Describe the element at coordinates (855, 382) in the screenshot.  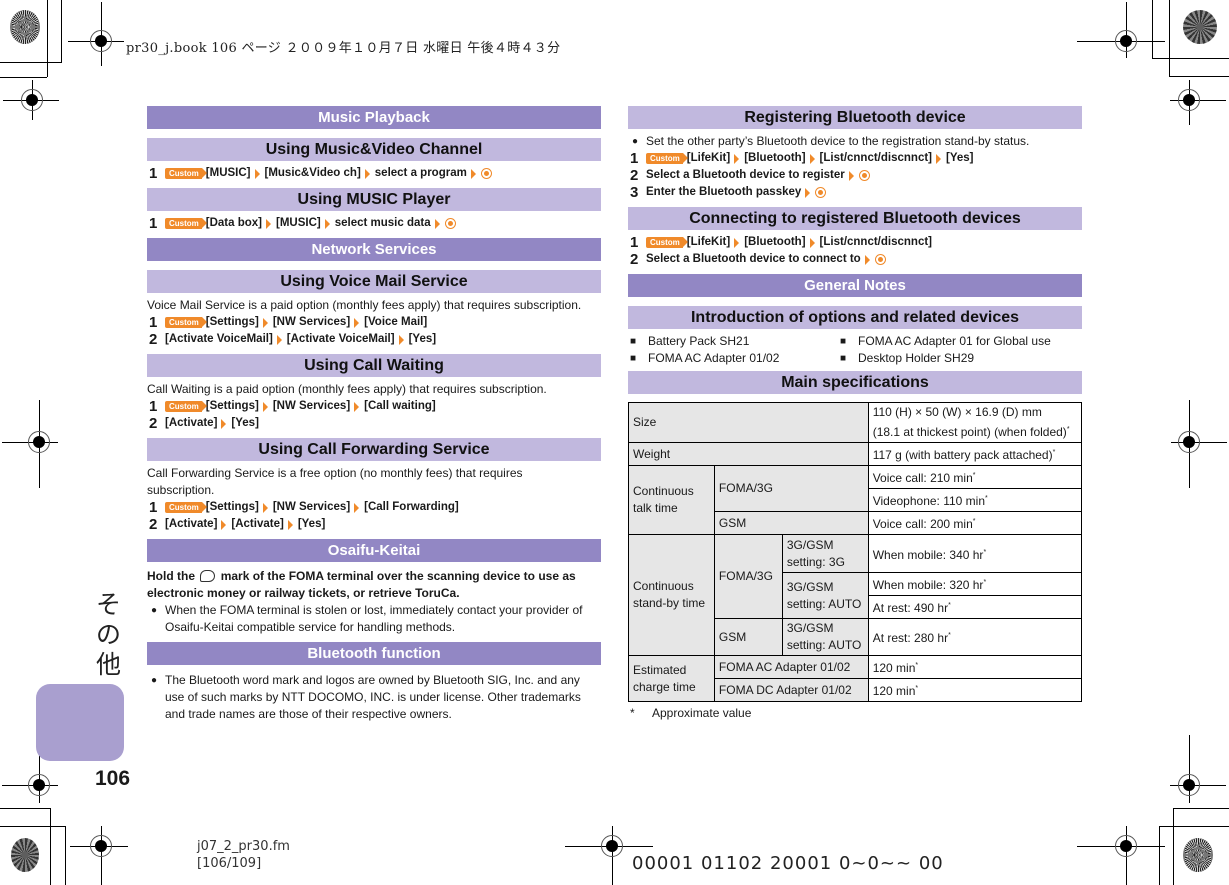
I see `subsection-title-main-specifications: Main specifications` at that location.